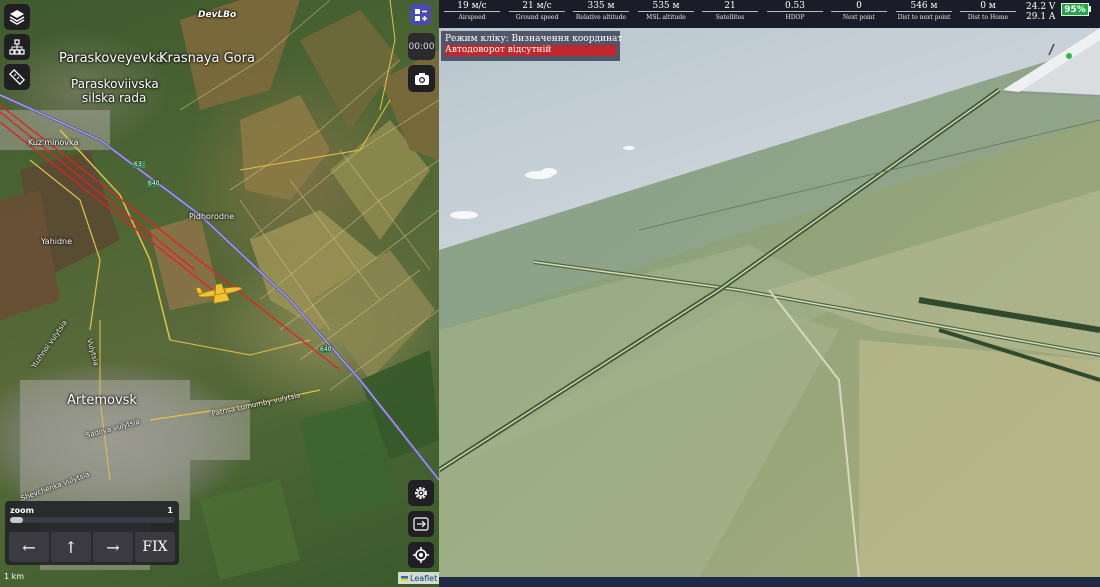 This screenshot has width=1100, height=587. What do you see at coordinates (155, 547) in the screenshot?
I see `fix-button: FIX` at bounding box center [155, 547].